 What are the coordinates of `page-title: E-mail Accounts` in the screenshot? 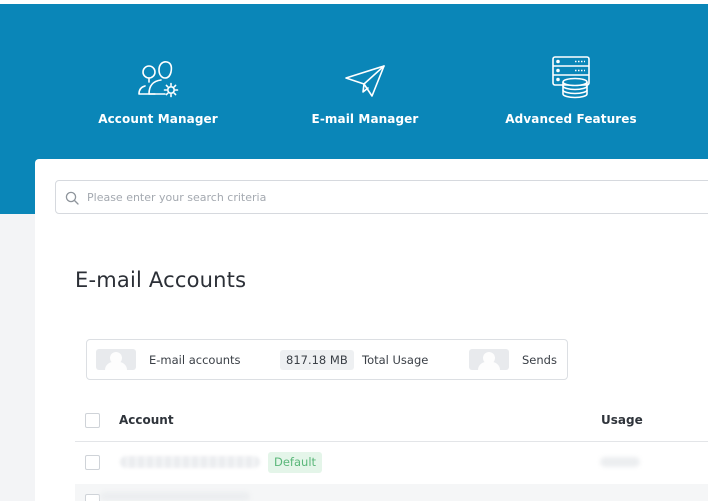 It's located at (161, 280).